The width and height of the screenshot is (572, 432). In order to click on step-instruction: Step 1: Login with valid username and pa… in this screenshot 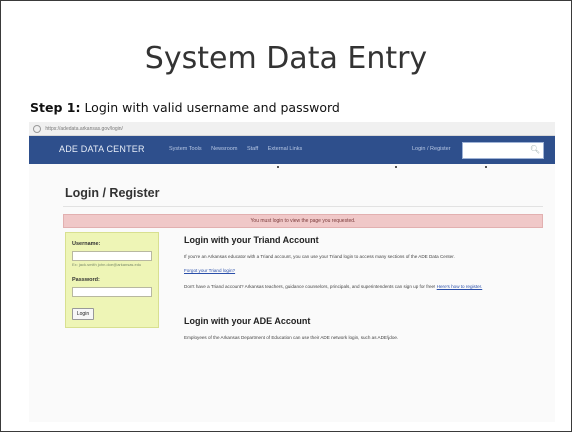, I will do `click(185, 107)`.